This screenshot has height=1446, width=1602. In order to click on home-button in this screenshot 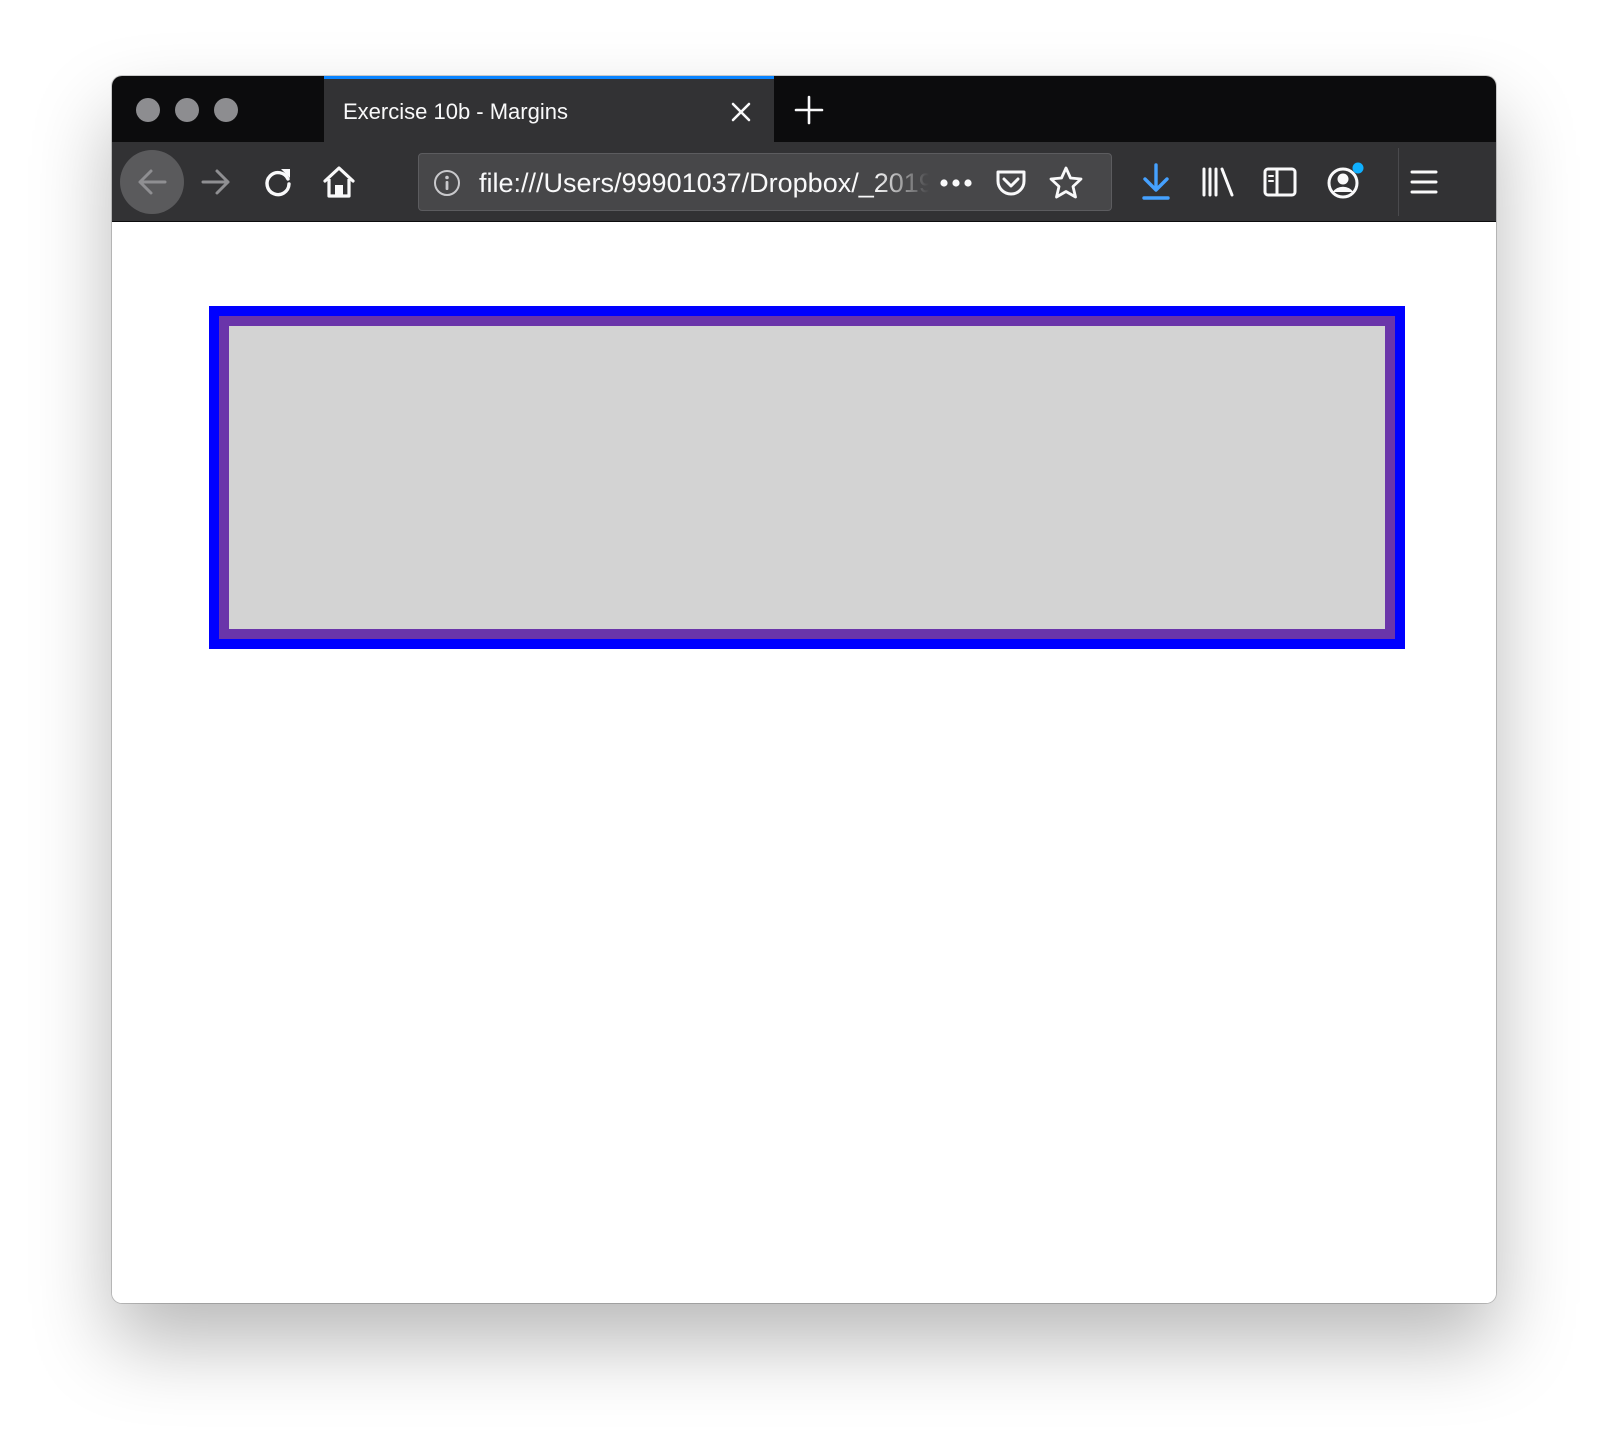, I will do `click(339, 182)`.